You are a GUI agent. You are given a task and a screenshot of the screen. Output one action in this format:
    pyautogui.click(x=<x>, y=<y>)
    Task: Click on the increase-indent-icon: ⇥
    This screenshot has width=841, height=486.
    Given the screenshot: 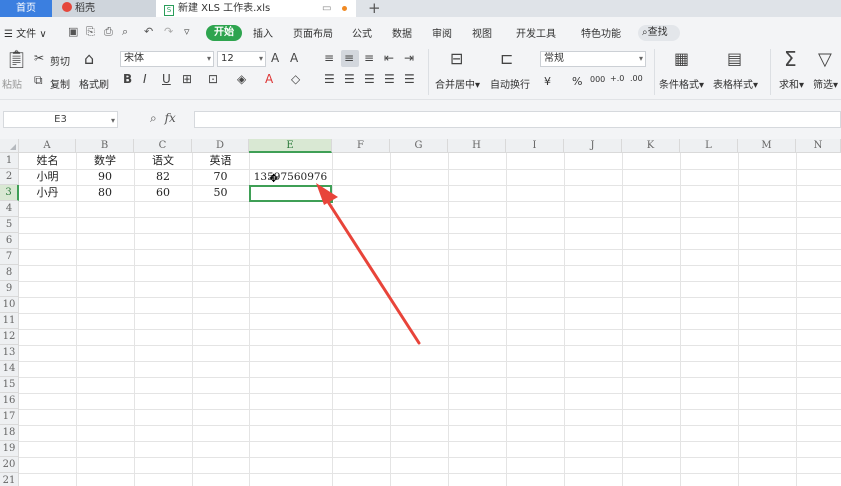 What is the action you would take?
    pyautogui.click(x=409, y=58)
    